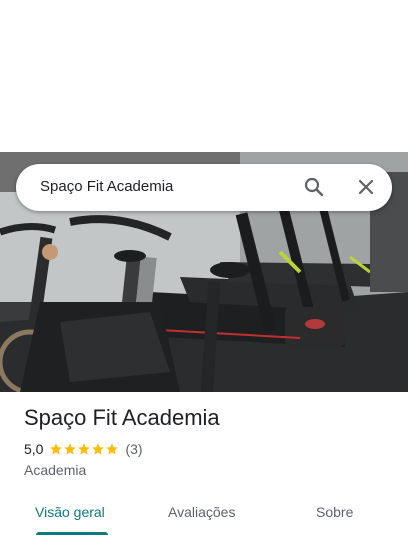  What do you see at coordinates (209, 449) in the screenshot?
I see `rating-row: 5,0 (3)` at bounding box center [209, 449].